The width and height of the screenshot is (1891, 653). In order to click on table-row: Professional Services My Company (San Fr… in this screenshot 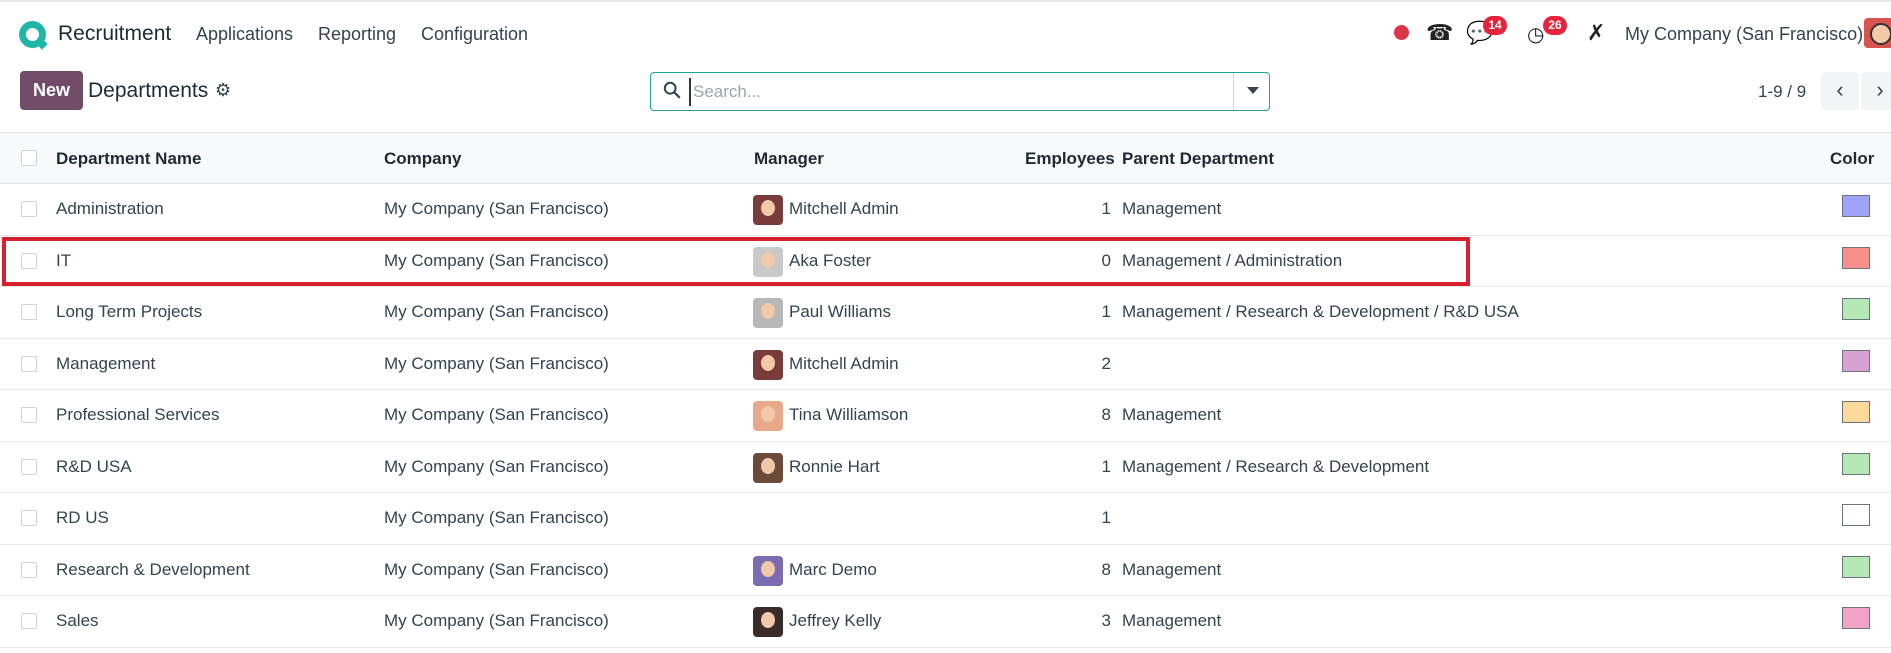, I will do `click(945, 416)`.